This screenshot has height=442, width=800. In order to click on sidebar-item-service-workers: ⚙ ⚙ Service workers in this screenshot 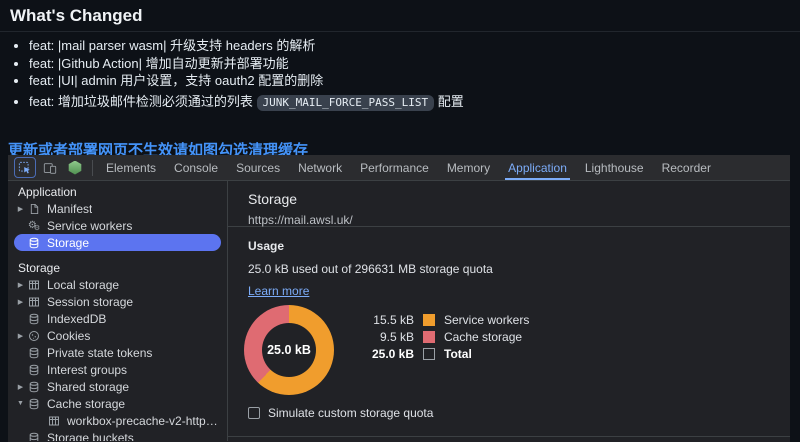, I will do `click(117, 225)`.